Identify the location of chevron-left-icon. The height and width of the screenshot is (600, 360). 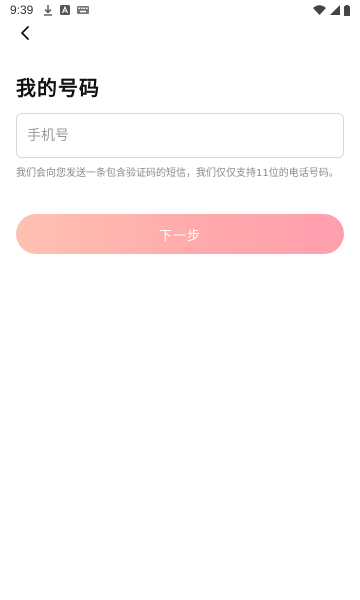
(25, 35).